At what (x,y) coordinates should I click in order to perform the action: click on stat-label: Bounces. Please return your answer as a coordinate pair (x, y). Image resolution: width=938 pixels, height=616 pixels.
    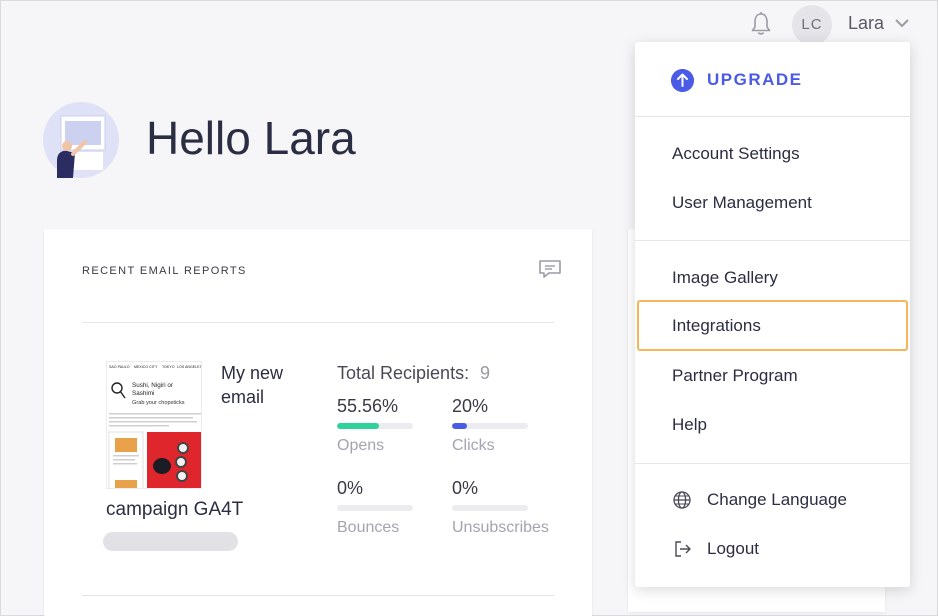
    Looking at the image, I should click on (368, 527).